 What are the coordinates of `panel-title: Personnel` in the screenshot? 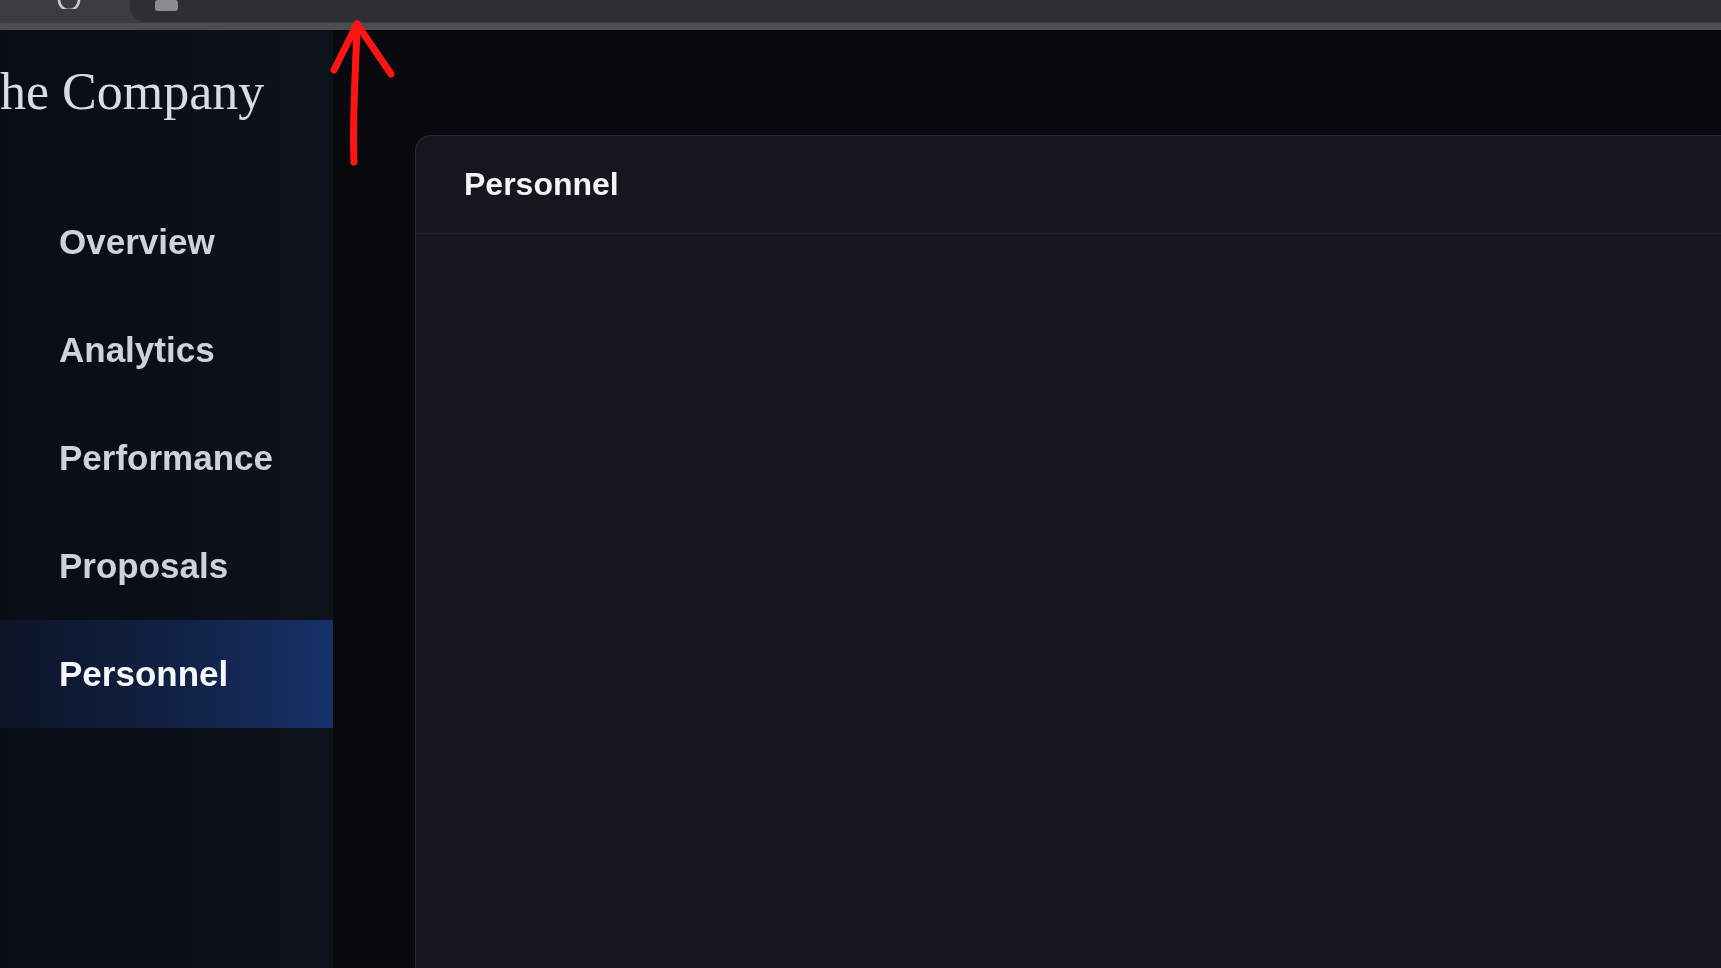 It's located at (541, 184).